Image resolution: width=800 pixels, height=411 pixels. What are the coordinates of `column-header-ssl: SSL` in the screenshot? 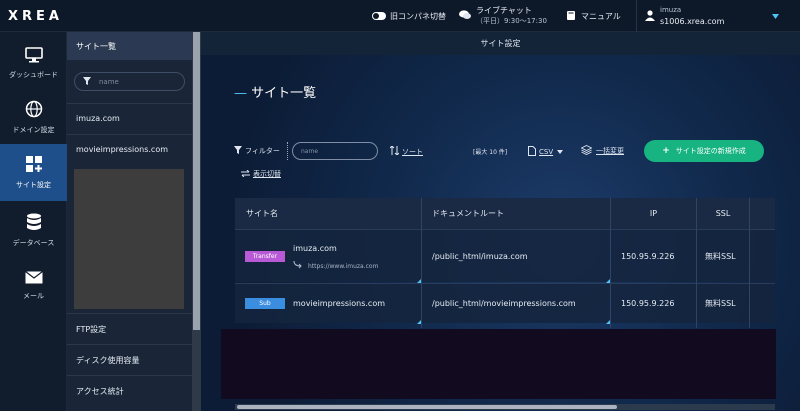 It's located at (723, 213).